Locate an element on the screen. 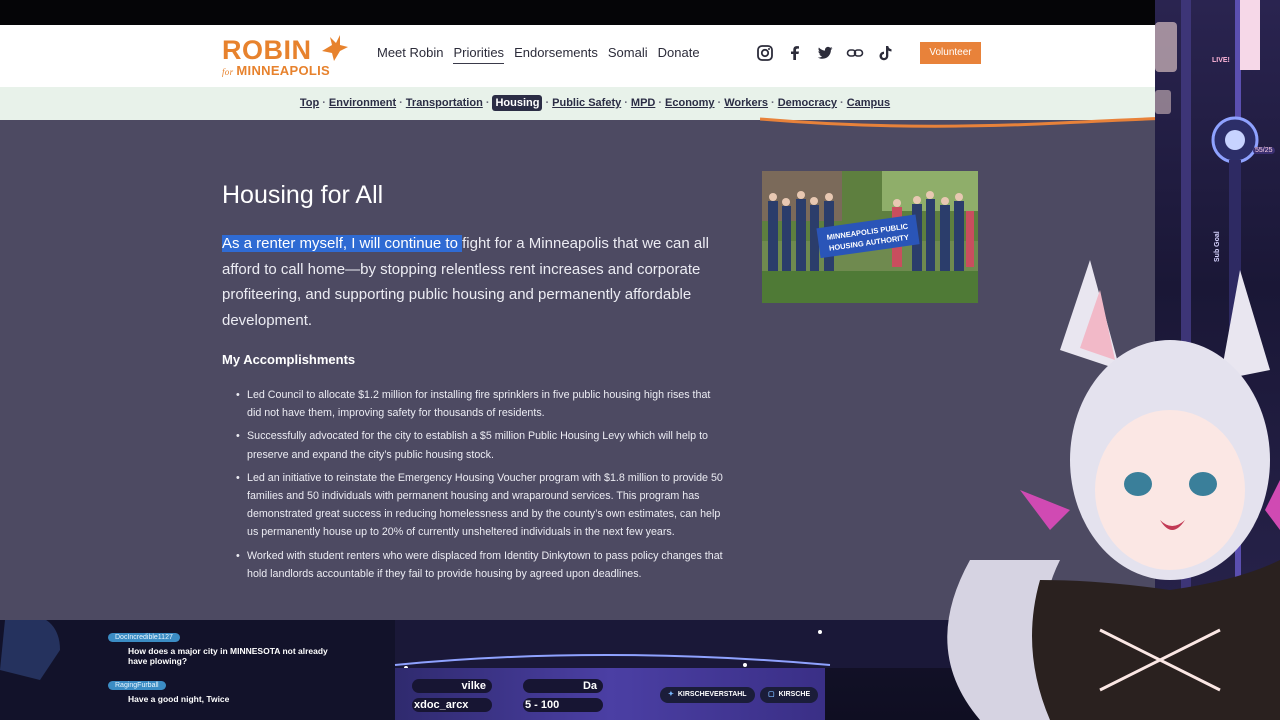 Image resolution: width=1280 pixels, height=720 pixels. selected-text: As a renter myself, I will continue to is located at coordinates (342, 243).